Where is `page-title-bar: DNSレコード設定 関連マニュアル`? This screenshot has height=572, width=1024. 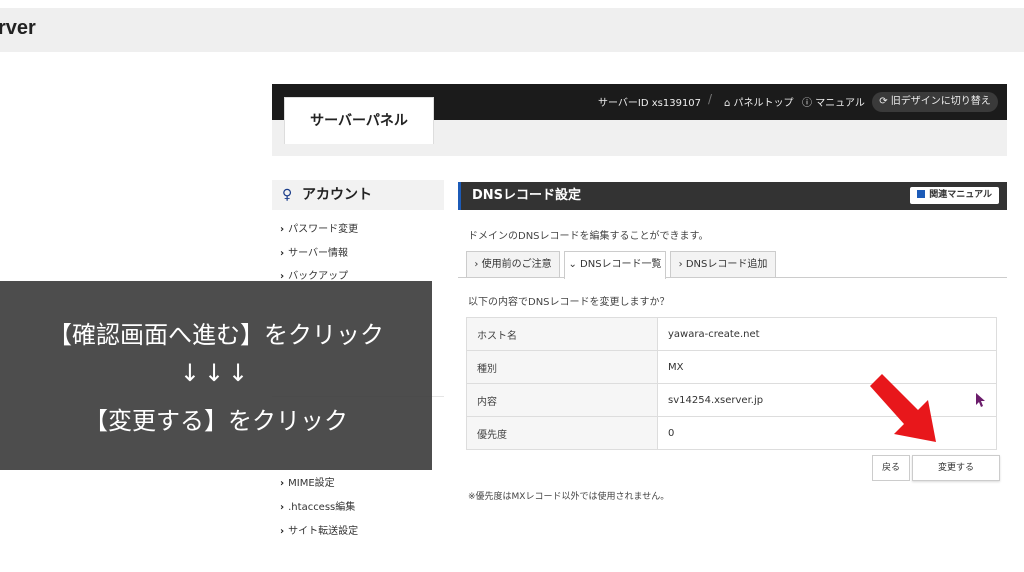 page-title-bar: DNSレコード設定 関連マニュアル is located at coordinates (732, 196).